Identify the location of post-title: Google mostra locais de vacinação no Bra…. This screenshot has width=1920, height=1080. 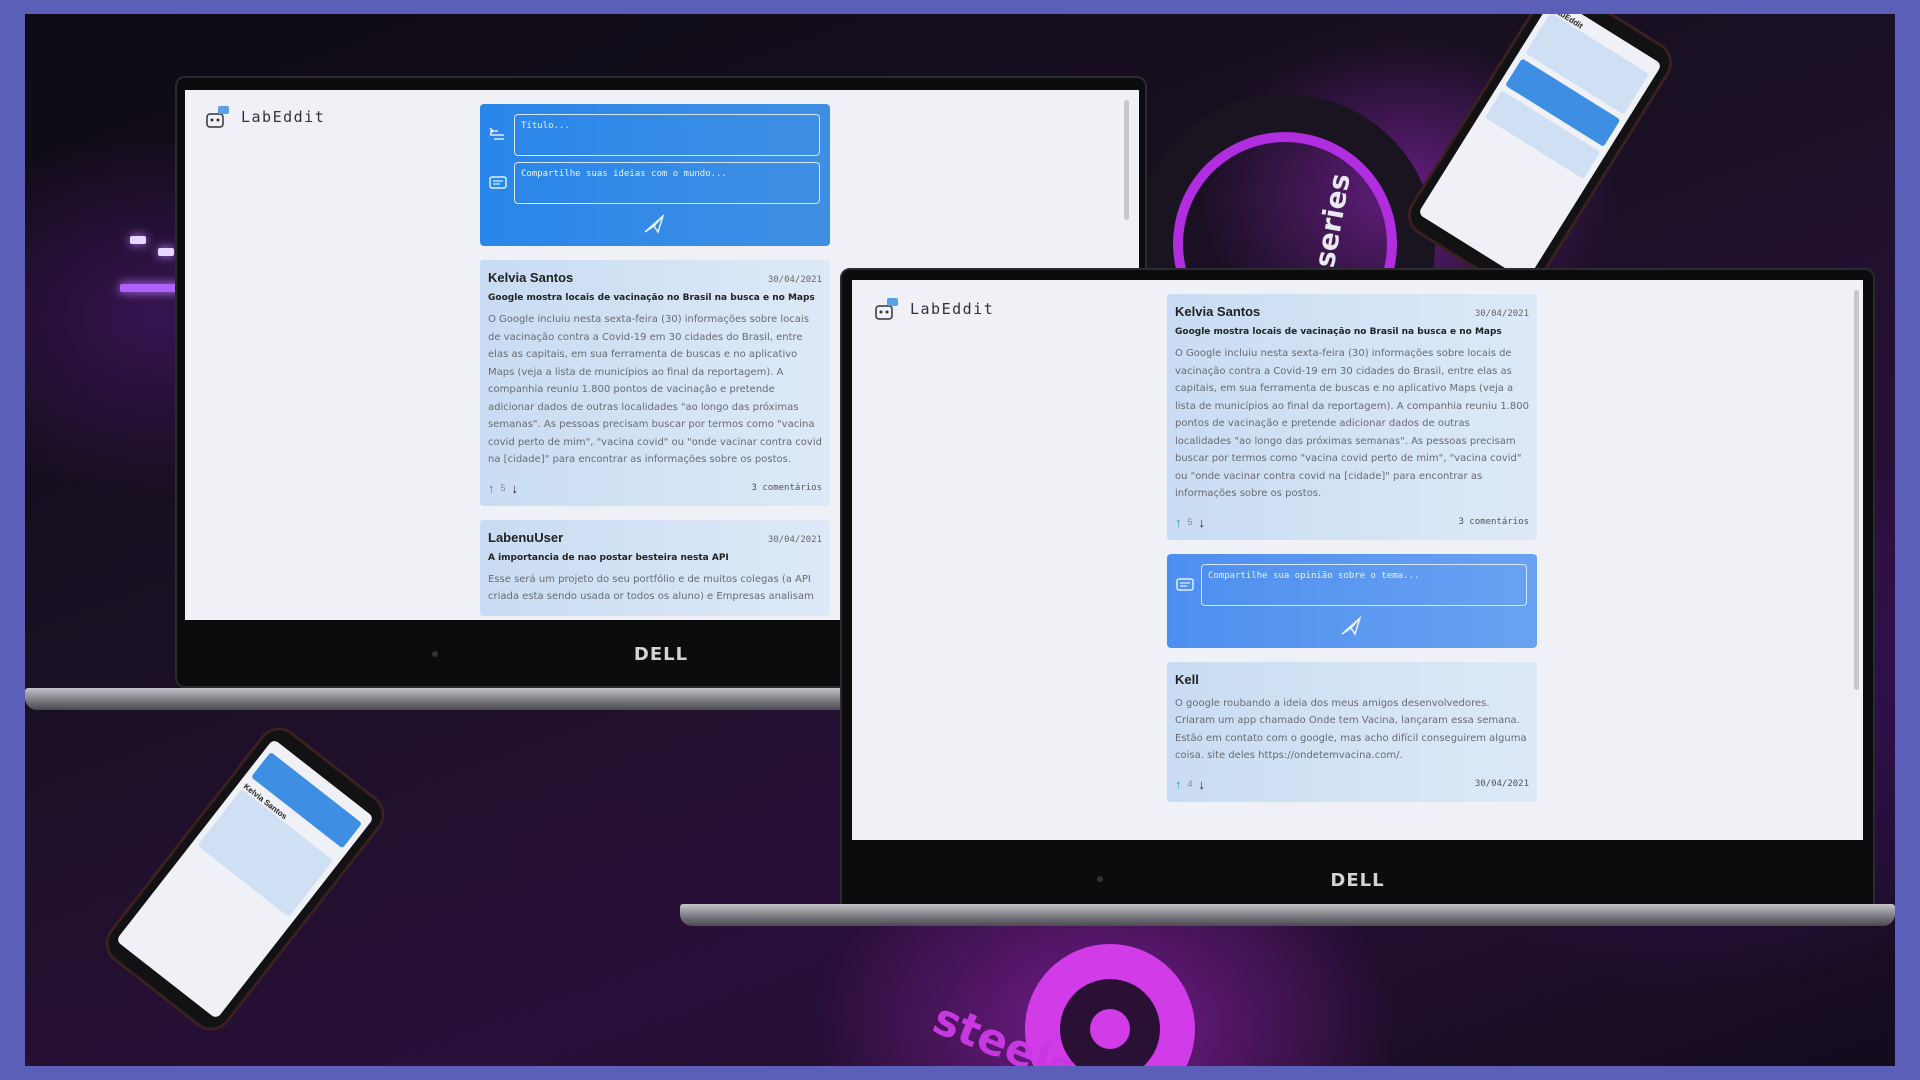
(1338, 332).